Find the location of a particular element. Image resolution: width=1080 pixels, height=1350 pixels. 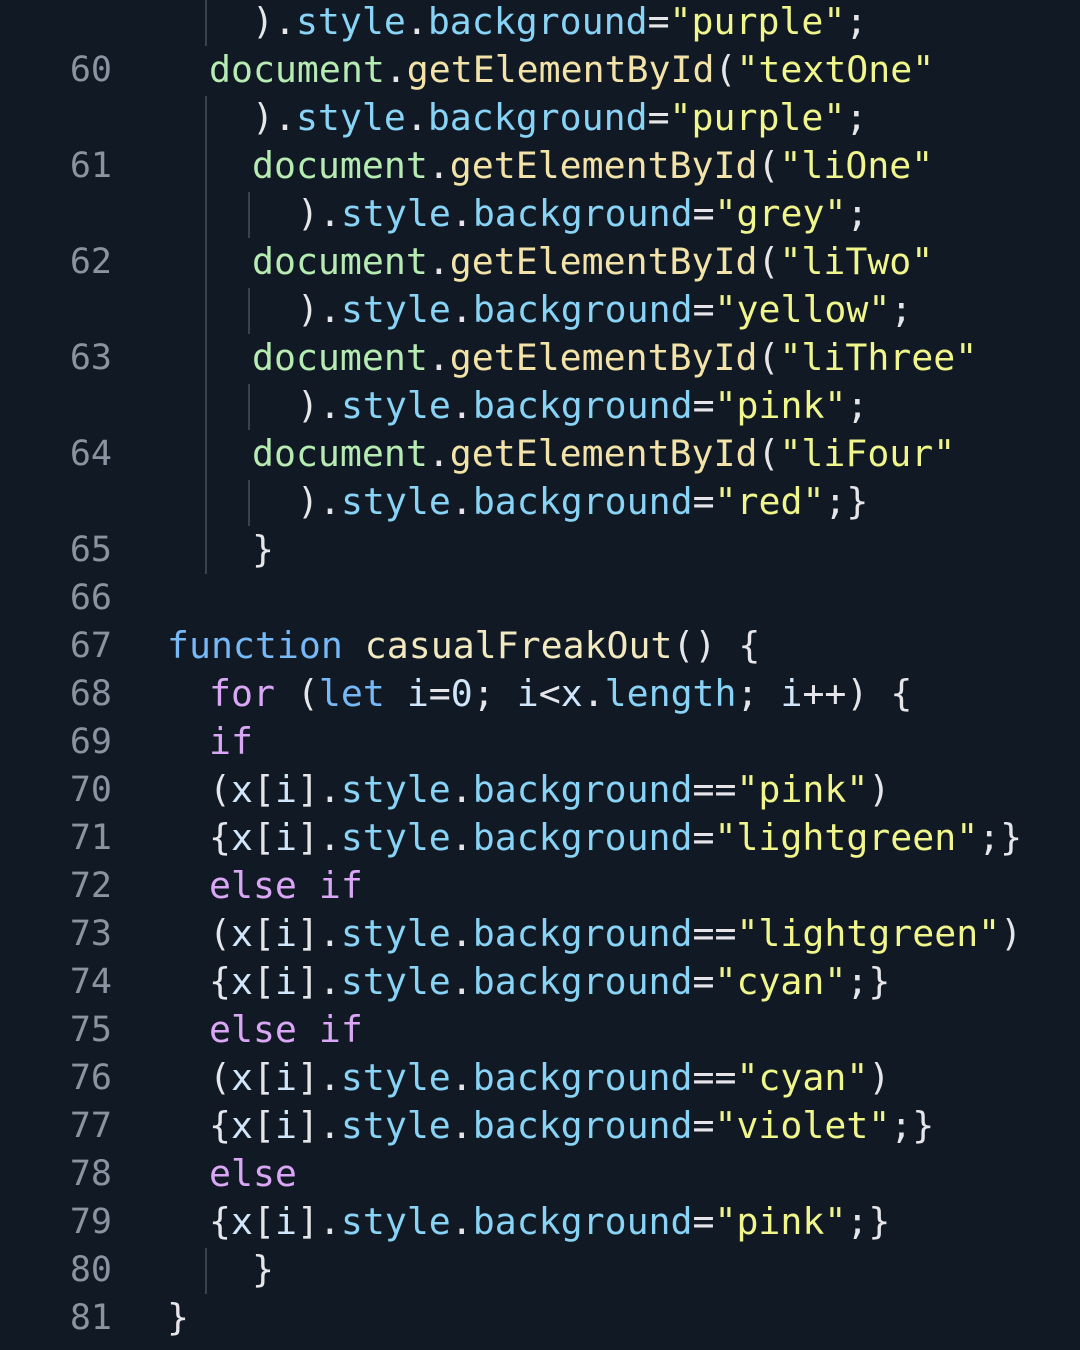

code-line: ).style.background="pink"; is located at coordinates (540, 406).